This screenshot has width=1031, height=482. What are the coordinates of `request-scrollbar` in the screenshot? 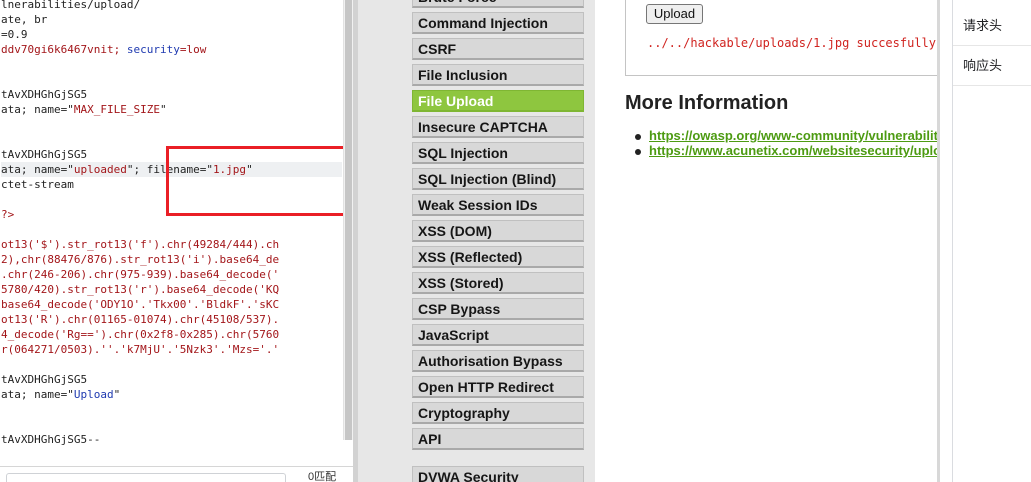 It's located at (348, 220).